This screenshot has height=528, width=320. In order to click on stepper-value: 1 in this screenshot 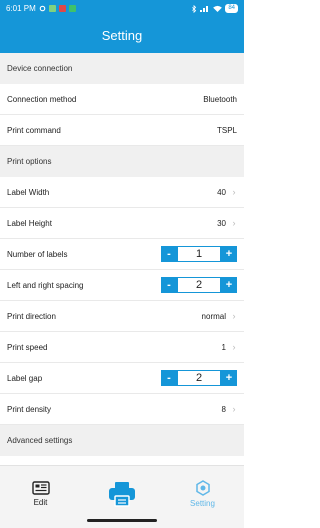, I will do `click(199, 254)`.